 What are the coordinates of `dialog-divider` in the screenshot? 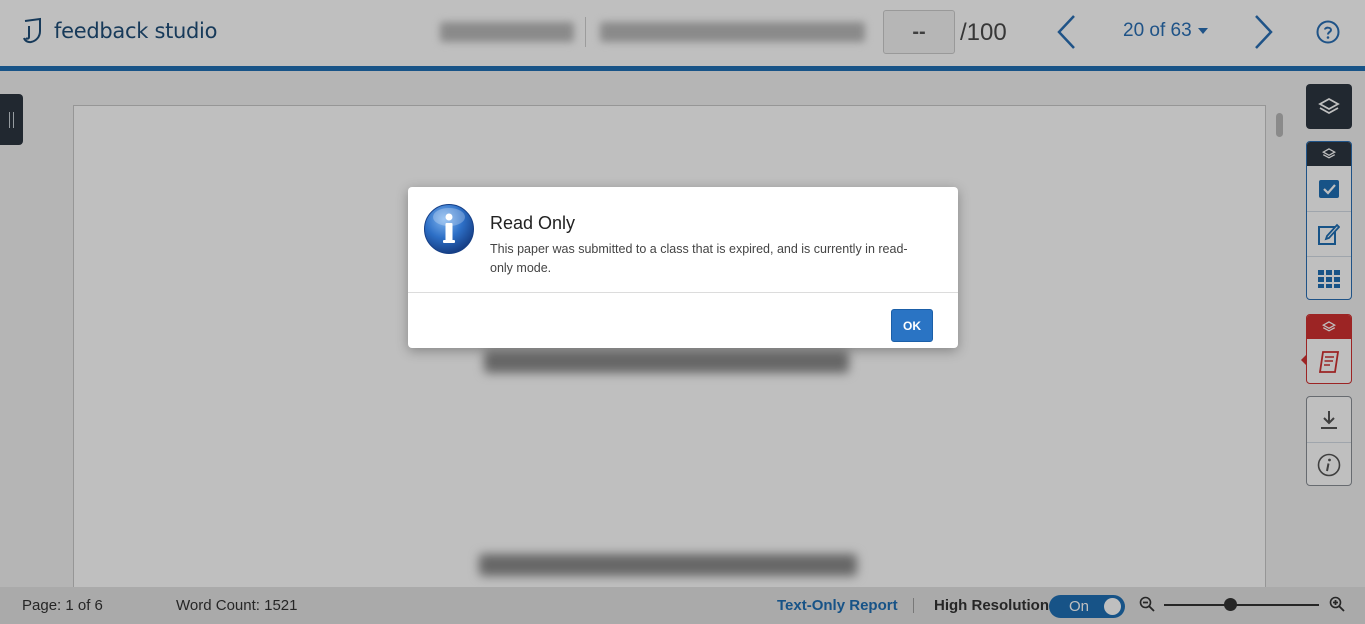 It's located at (683, 292).